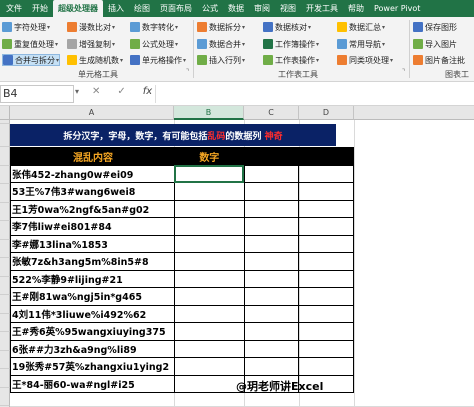 Image resolution: width=474 pixels, height=407 pixels. I want to click on mixed-content-cell: 李#娜13lina%1853, so click(92, 243).